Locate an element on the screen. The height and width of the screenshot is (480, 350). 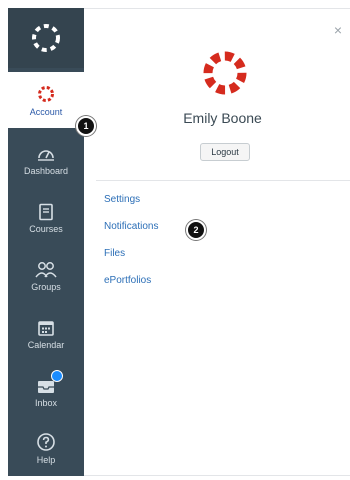
nav-item-groups: Groups is located at coordinates (46, 276).